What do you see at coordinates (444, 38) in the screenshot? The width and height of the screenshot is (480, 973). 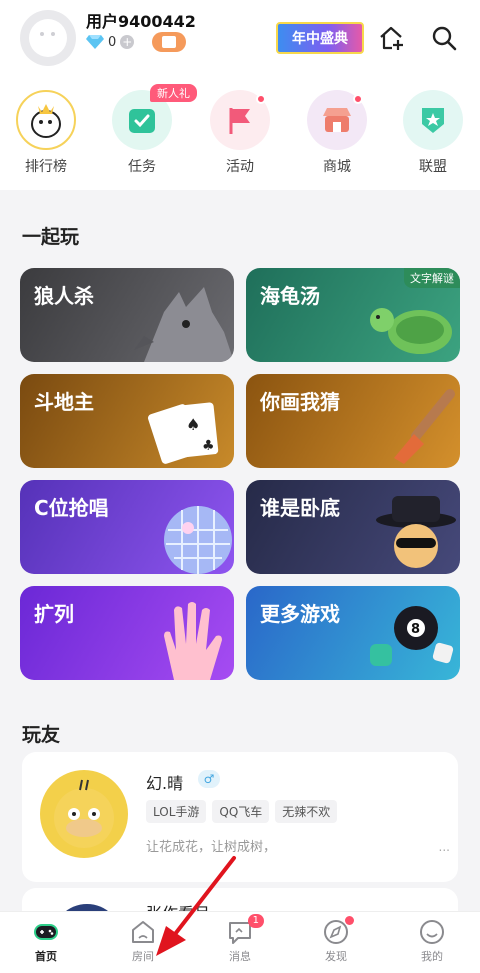 I see `search-icon` at bounding box center [444, 38].